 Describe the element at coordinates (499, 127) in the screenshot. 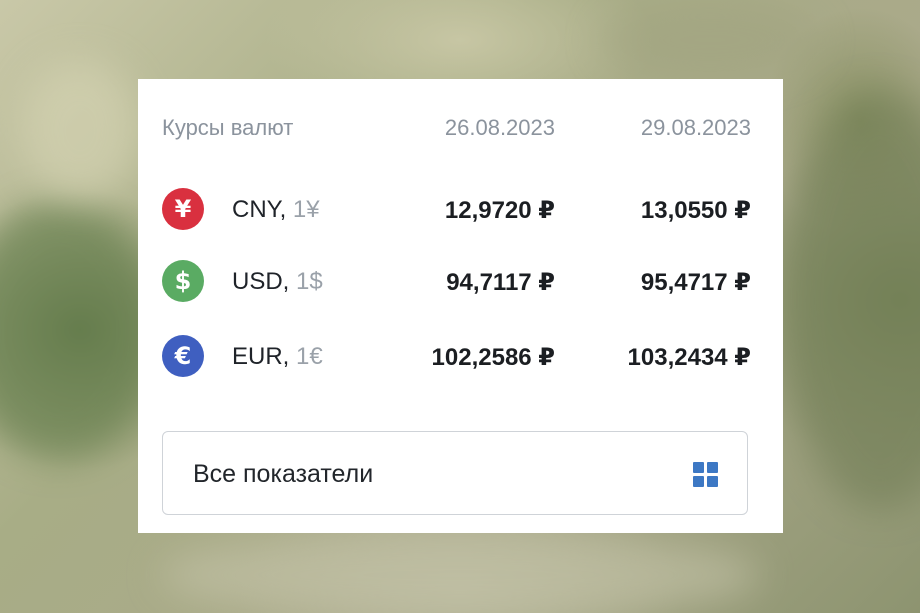

I see `date-column-1: 26.08.2023` at that location.